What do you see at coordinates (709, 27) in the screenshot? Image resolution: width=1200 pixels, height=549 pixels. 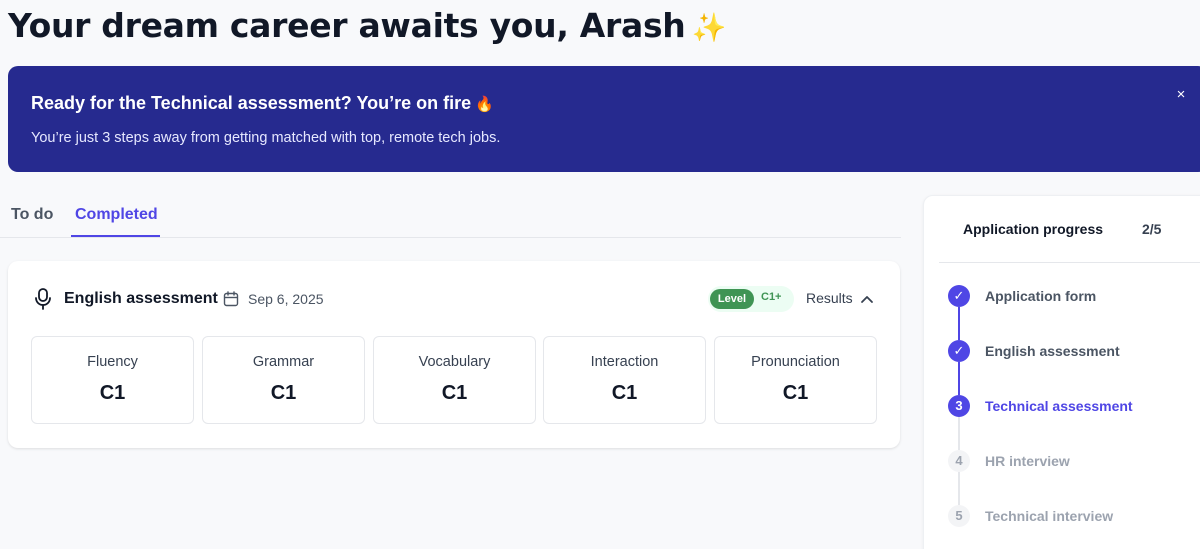 I see `sparkle-icon: ✨` at bounding box center [709, 27].